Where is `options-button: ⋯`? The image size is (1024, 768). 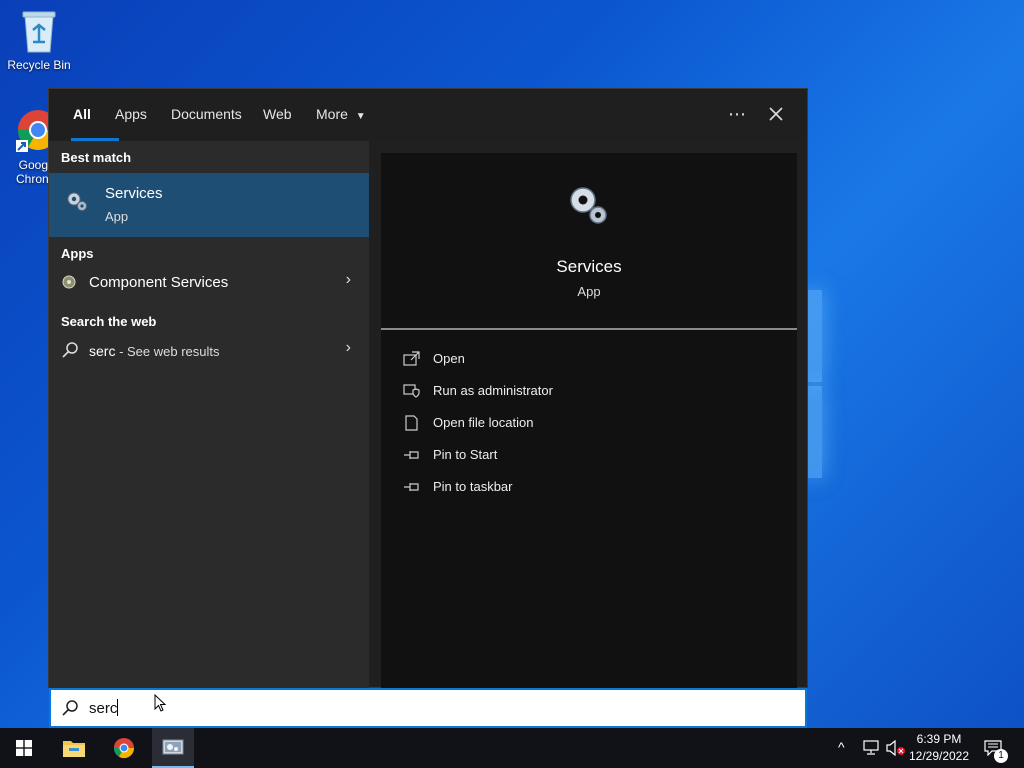 options-button: ⋯ is located at coordinates (737, 115).